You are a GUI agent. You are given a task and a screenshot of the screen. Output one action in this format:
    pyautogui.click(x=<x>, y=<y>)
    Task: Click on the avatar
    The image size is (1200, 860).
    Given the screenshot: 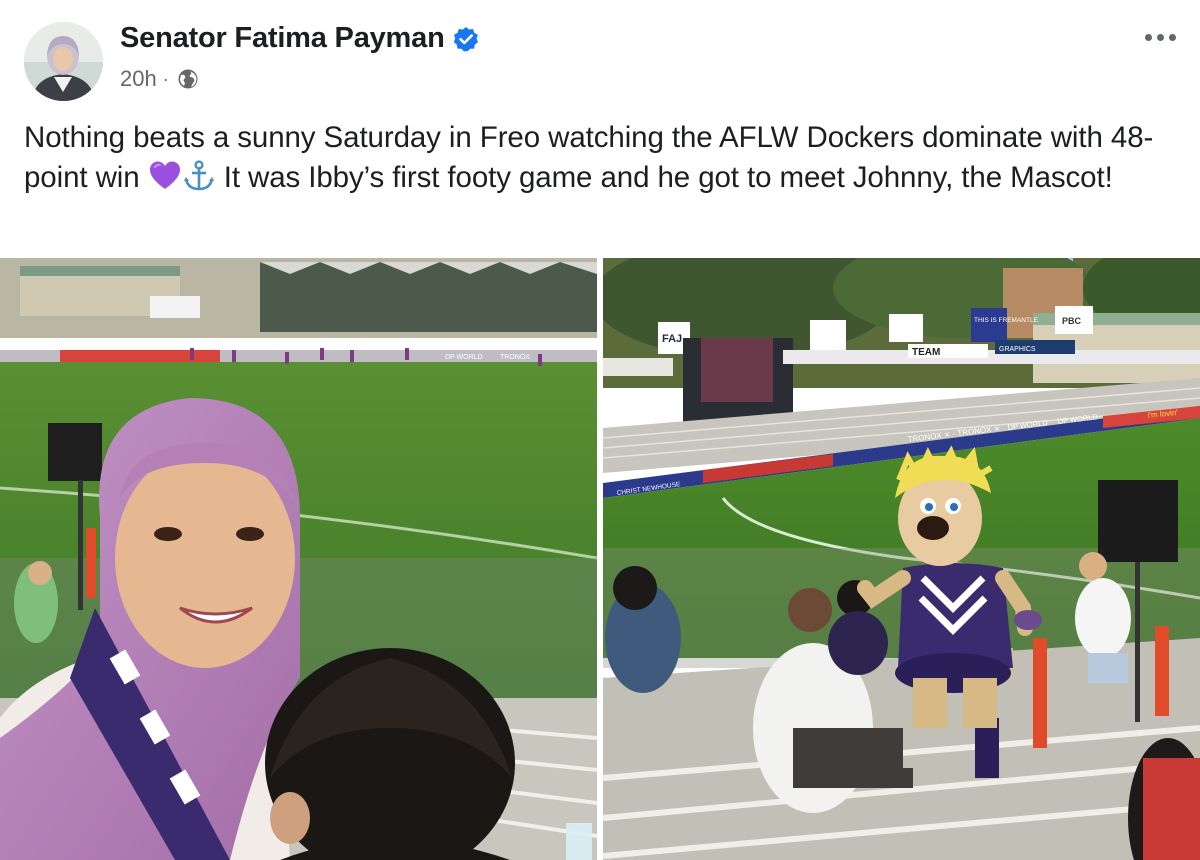 What is the action you would take?
    pyautogui.click(x=63, y=61)
    